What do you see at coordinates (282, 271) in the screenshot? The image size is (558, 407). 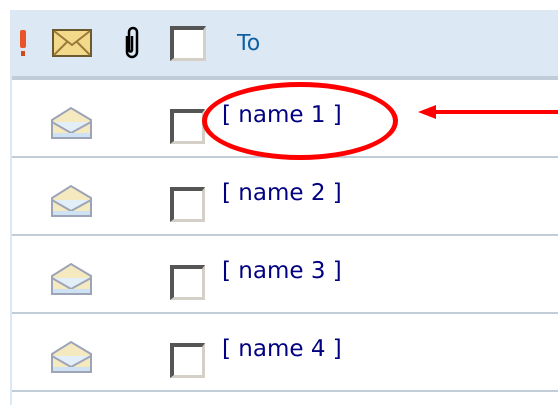 I see `recipient-name: [ name 3 ]` at bounding box center [282, 271].